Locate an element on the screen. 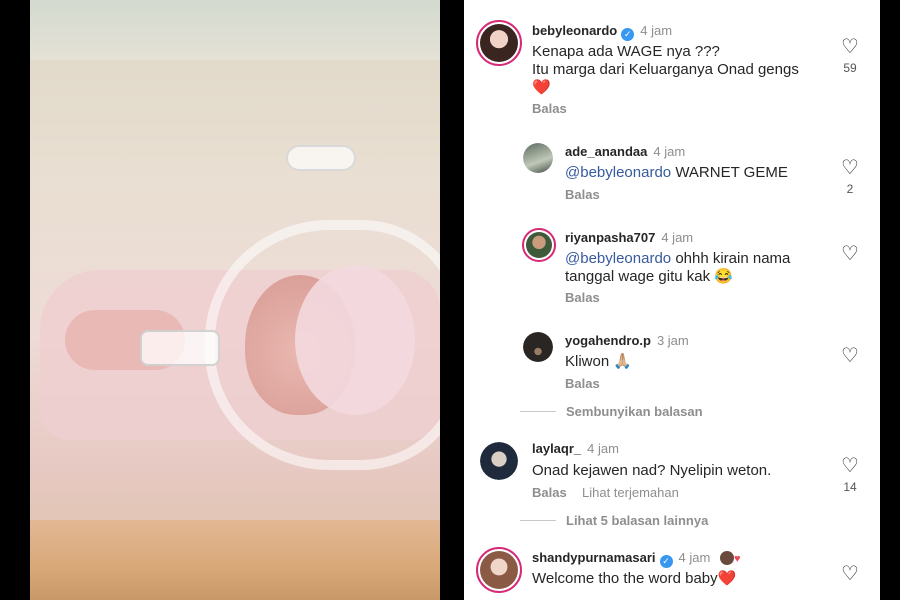 This screenshot has height=600, width=900. incubator-knob is located at coordinates (321, 158).